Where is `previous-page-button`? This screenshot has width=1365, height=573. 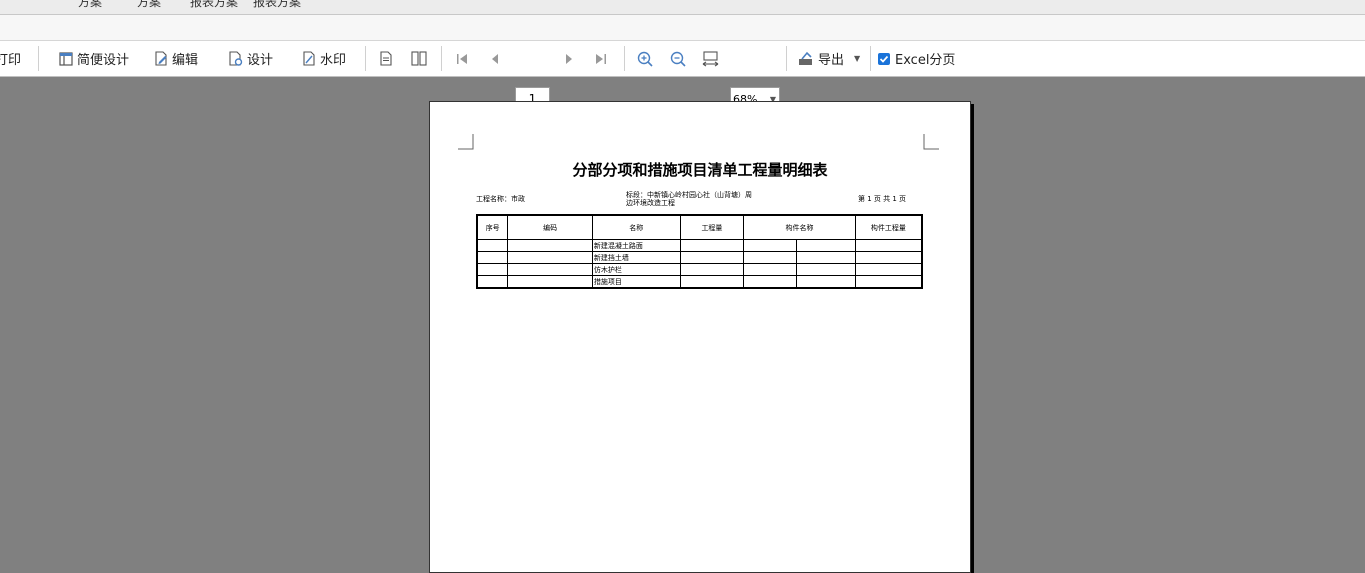 previous-page-button is located at coordinates (495, 58).